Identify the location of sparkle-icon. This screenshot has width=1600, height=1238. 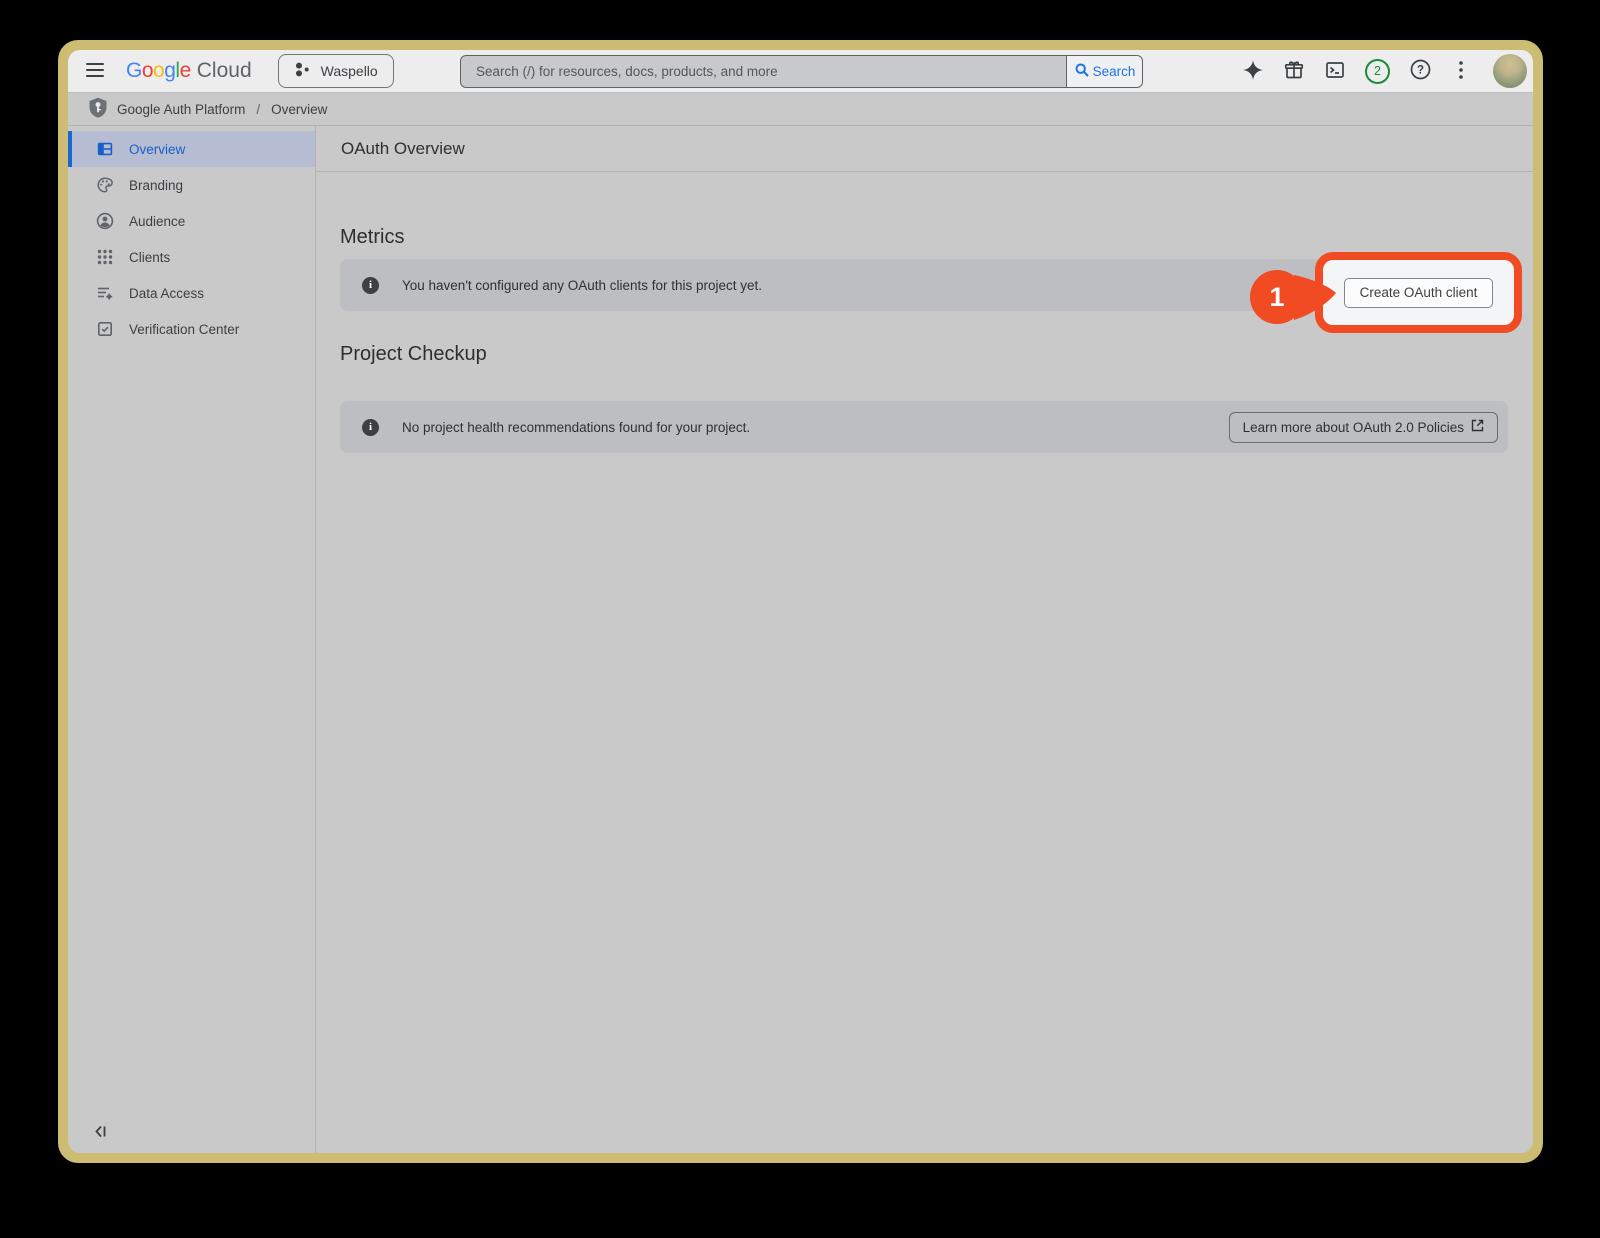
(1253, 71).